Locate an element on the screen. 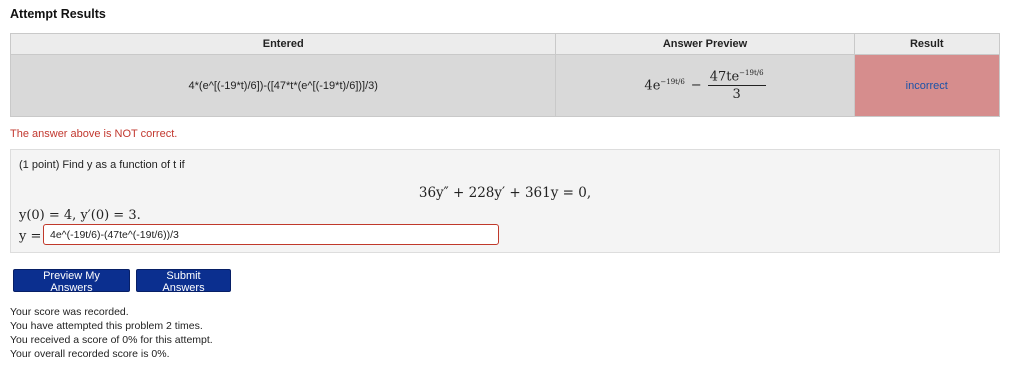 Image resolution: width=1024 pixels, height=366 pixels. preview-fraction-numerator: 47te−19t/6 is located at coordinates (736, 77).